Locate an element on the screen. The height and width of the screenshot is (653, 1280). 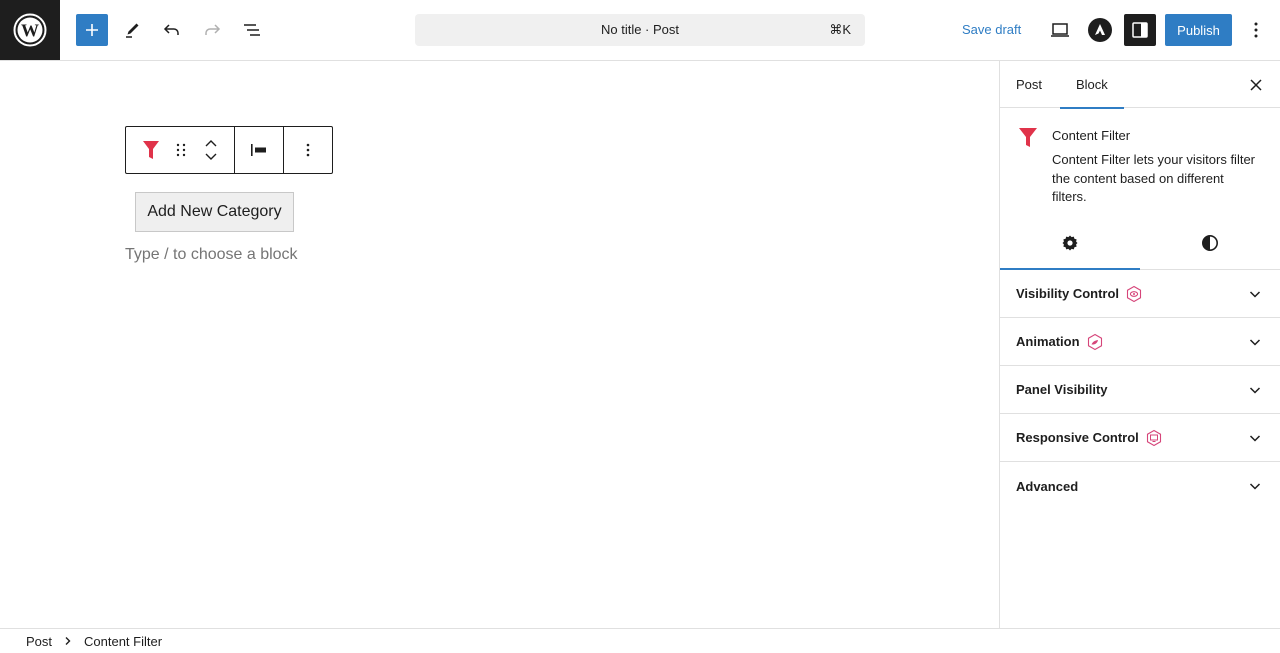
panel-animation: Animation is located at coordinates (1140, 342).